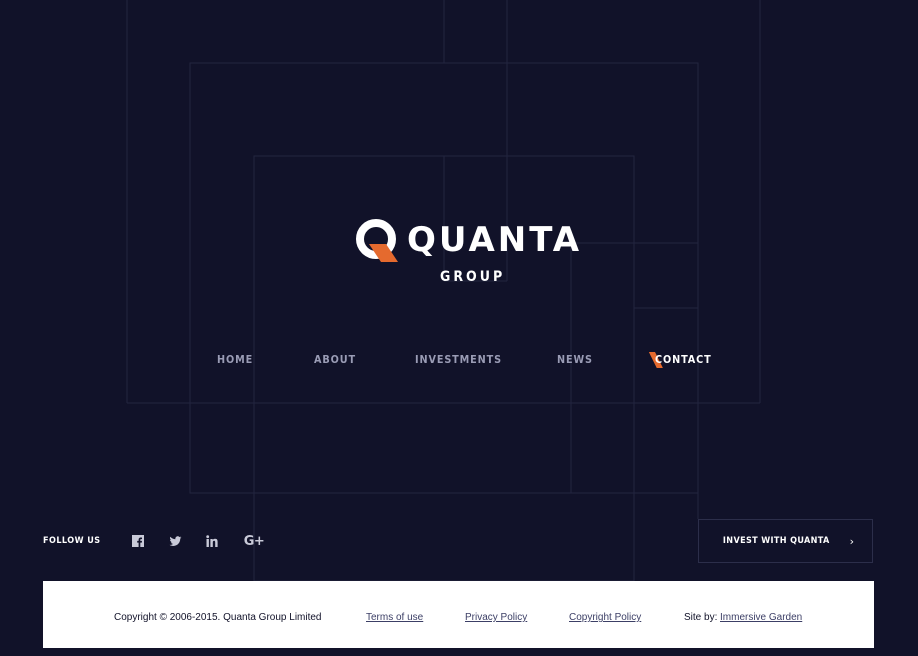 This screenshot has height=656, width=918. I want to click on google-plus-text: G+, so click(254, 541).